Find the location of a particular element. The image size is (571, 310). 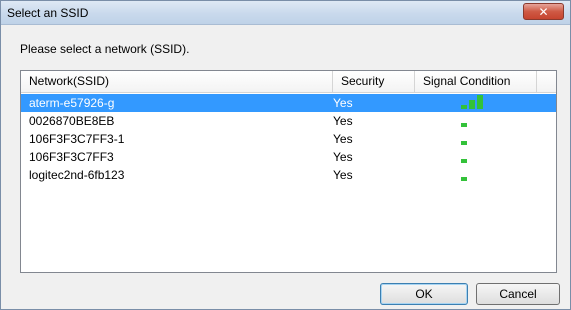

list-item: 106F3F3C7FF3-1 Yes is located at coordinates (288, 139).